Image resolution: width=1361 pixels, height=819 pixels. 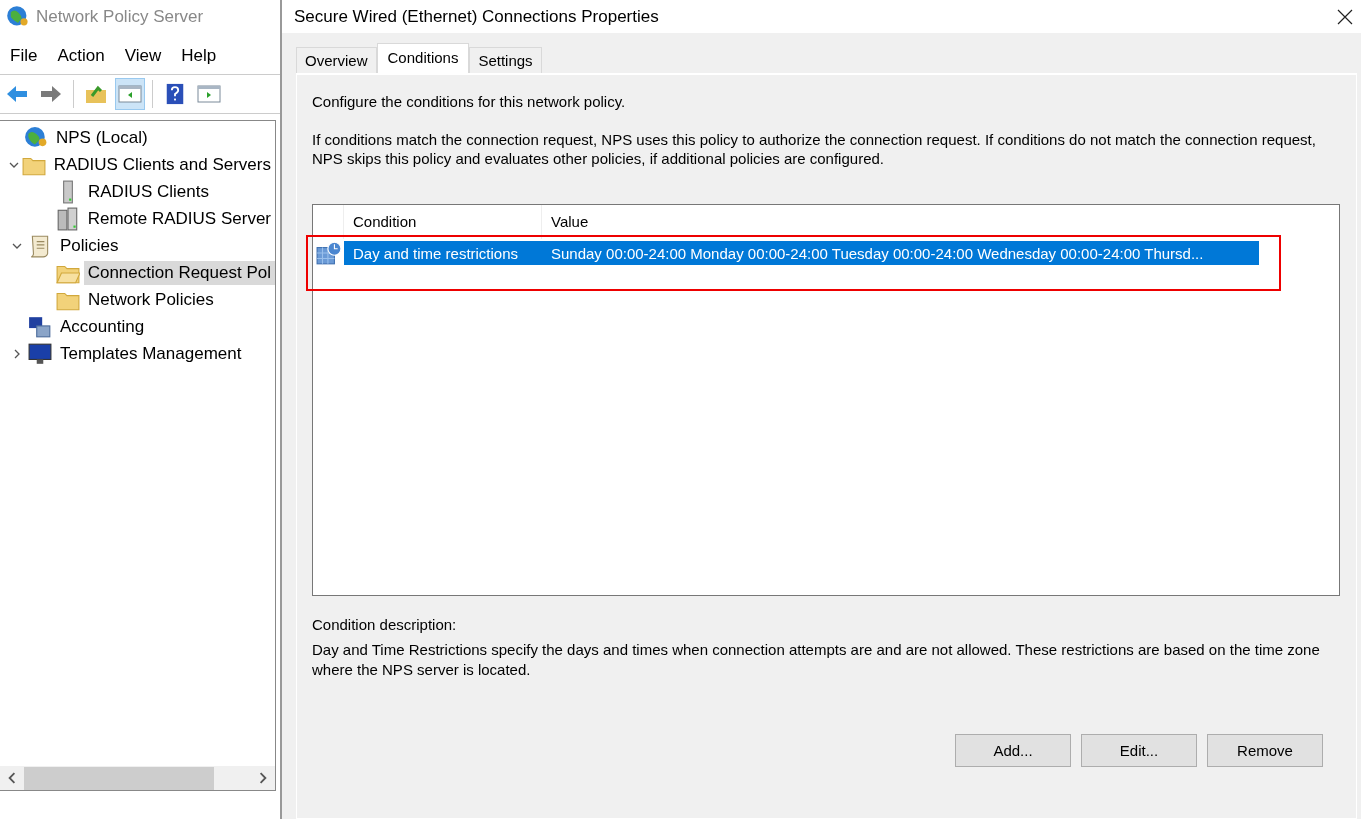 I want to click on globe-icon, so click(x=36, y=137).